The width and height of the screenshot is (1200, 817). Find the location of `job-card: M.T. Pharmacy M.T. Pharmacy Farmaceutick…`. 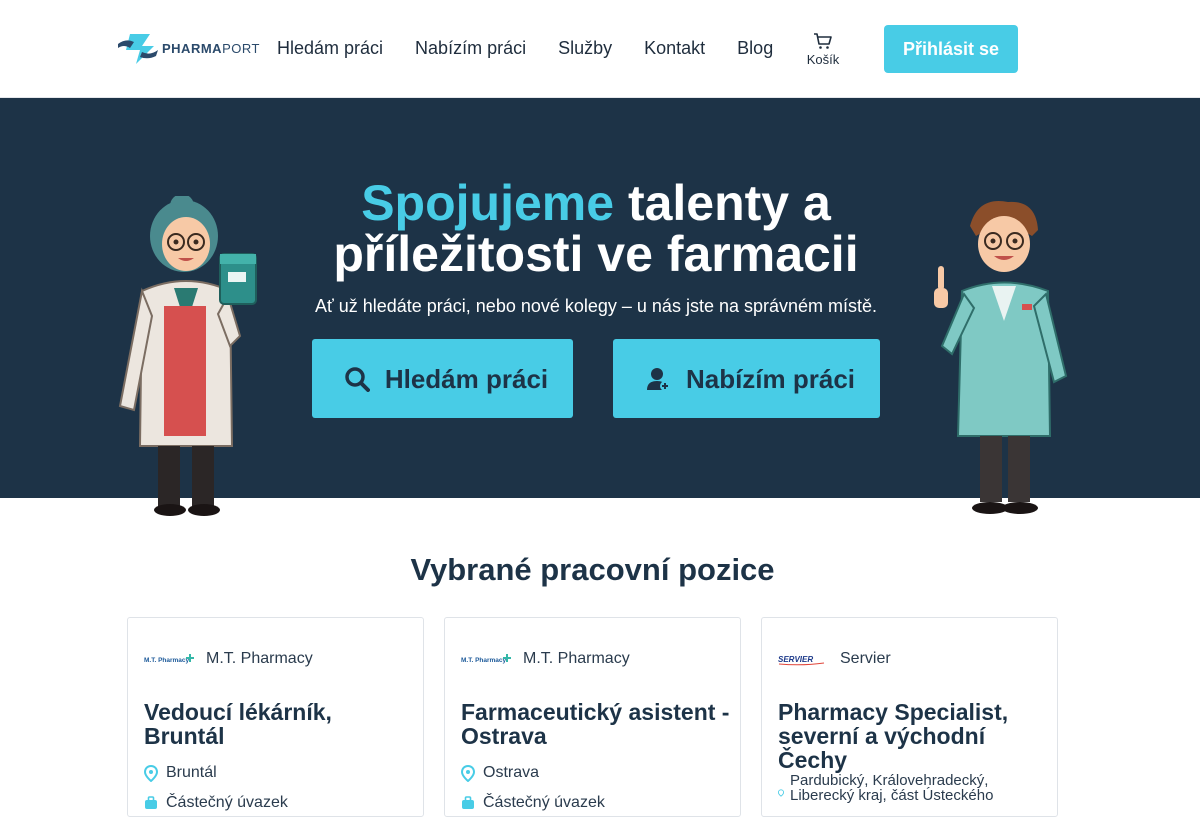

job-card: M.T. Pharmacy M.T. Pharmacy Farmaceutick… is located at coordinates (592, 717).